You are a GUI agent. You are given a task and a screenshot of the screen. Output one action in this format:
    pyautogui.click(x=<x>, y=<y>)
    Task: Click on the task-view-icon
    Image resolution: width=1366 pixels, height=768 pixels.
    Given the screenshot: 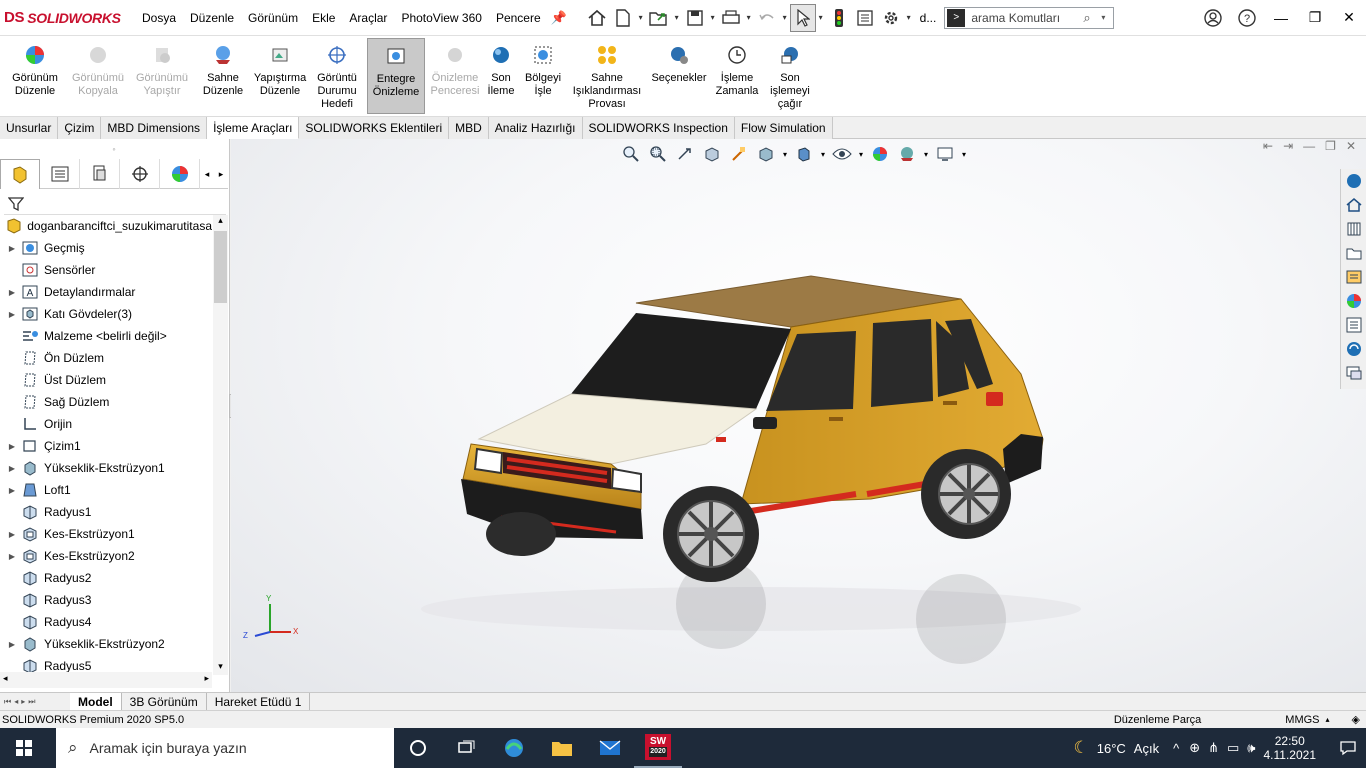 What is the action you would take?
    pyautogui.click(x=466, y=748)
    